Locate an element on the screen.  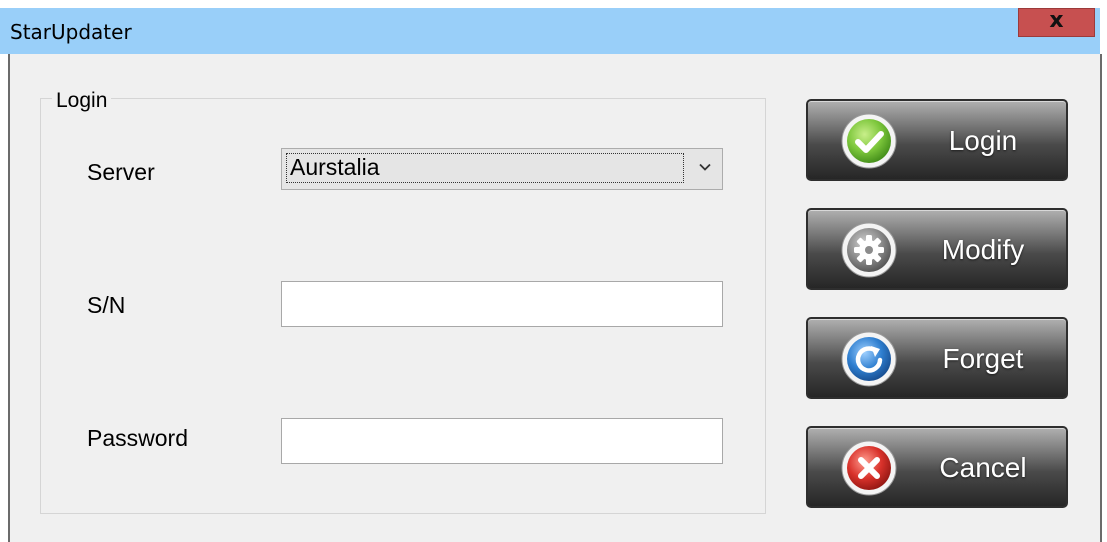
close-icon: x is located at coordinates (1056, 20).